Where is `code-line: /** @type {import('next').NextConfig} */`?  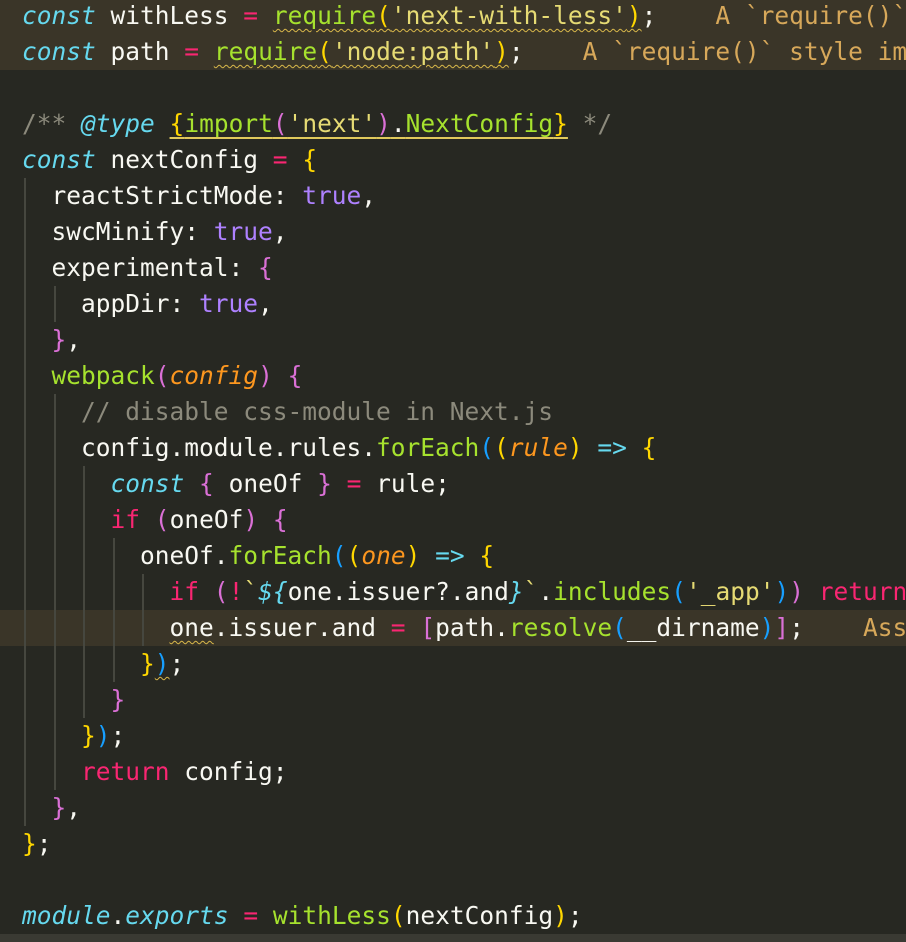
code-line: /** @type {import('next').NextConfig} */ is located at coordinates (453, 124).